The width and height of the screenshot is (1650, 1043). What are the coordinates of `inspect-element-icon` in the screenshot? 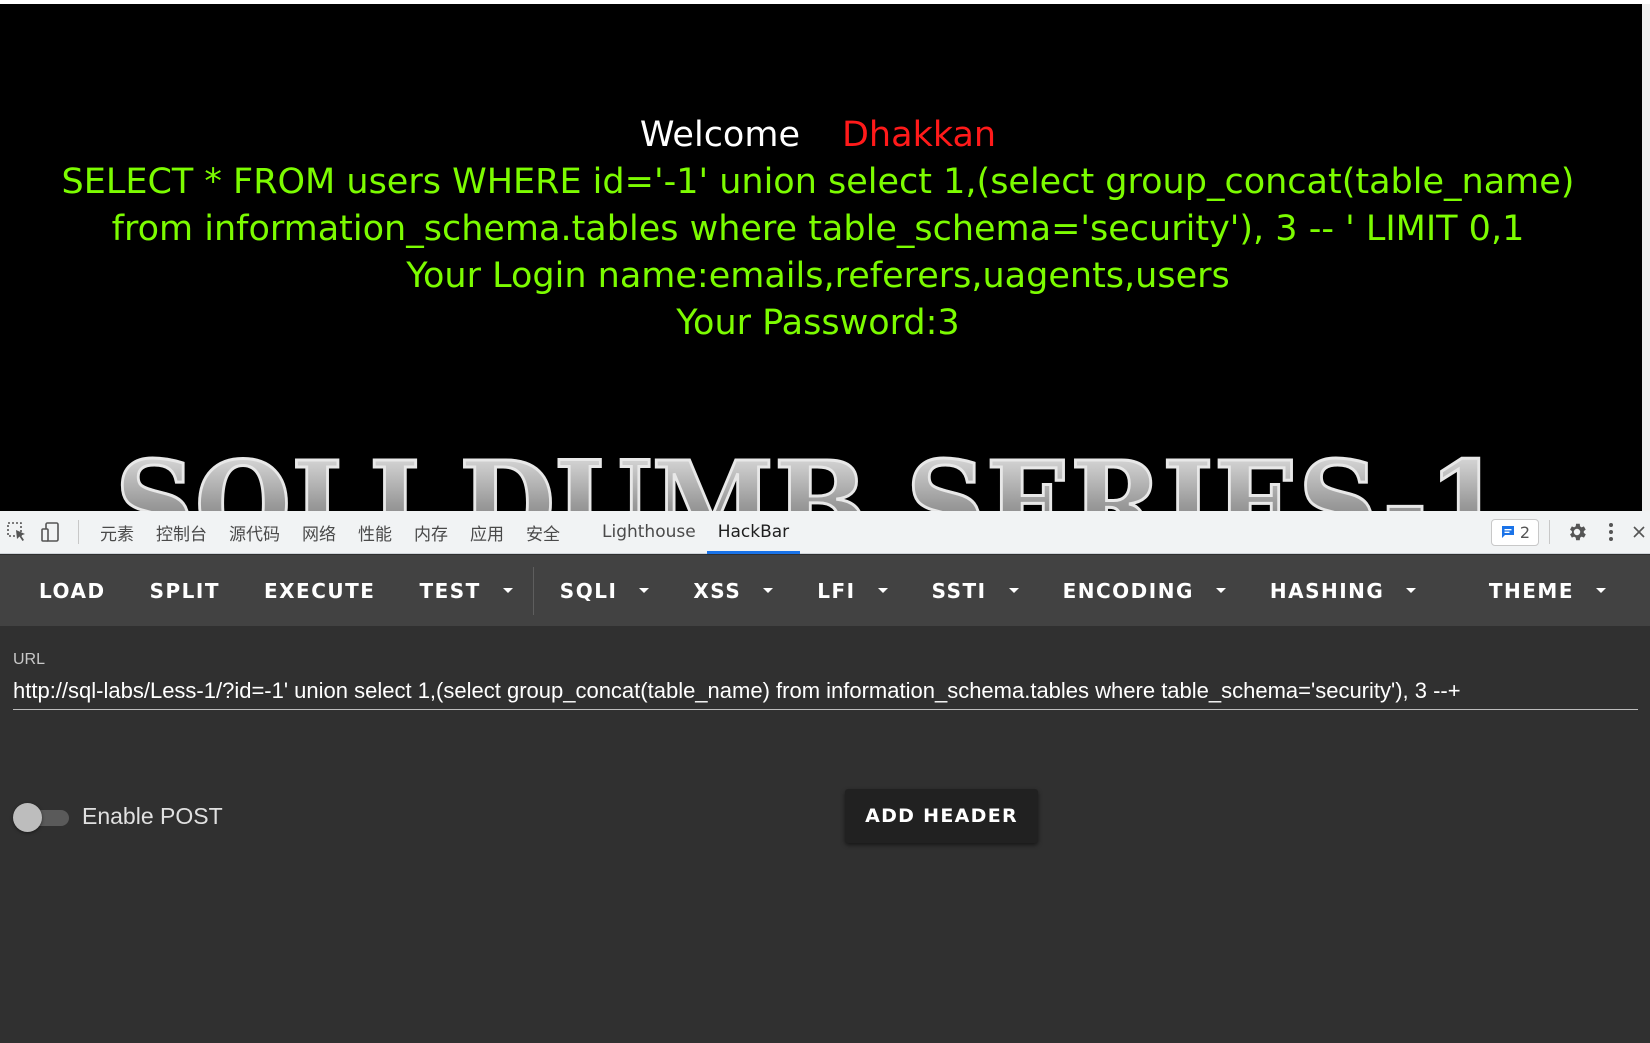 It's located at (17, 532).